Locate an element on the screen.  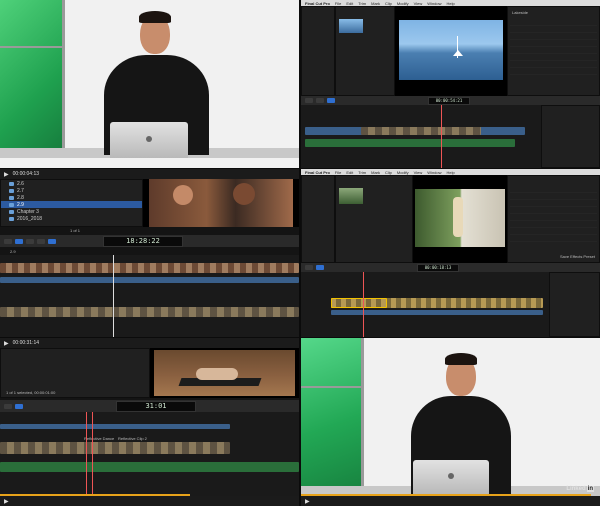
list-item: 2016_2018 is located at coordinates (71, 218).